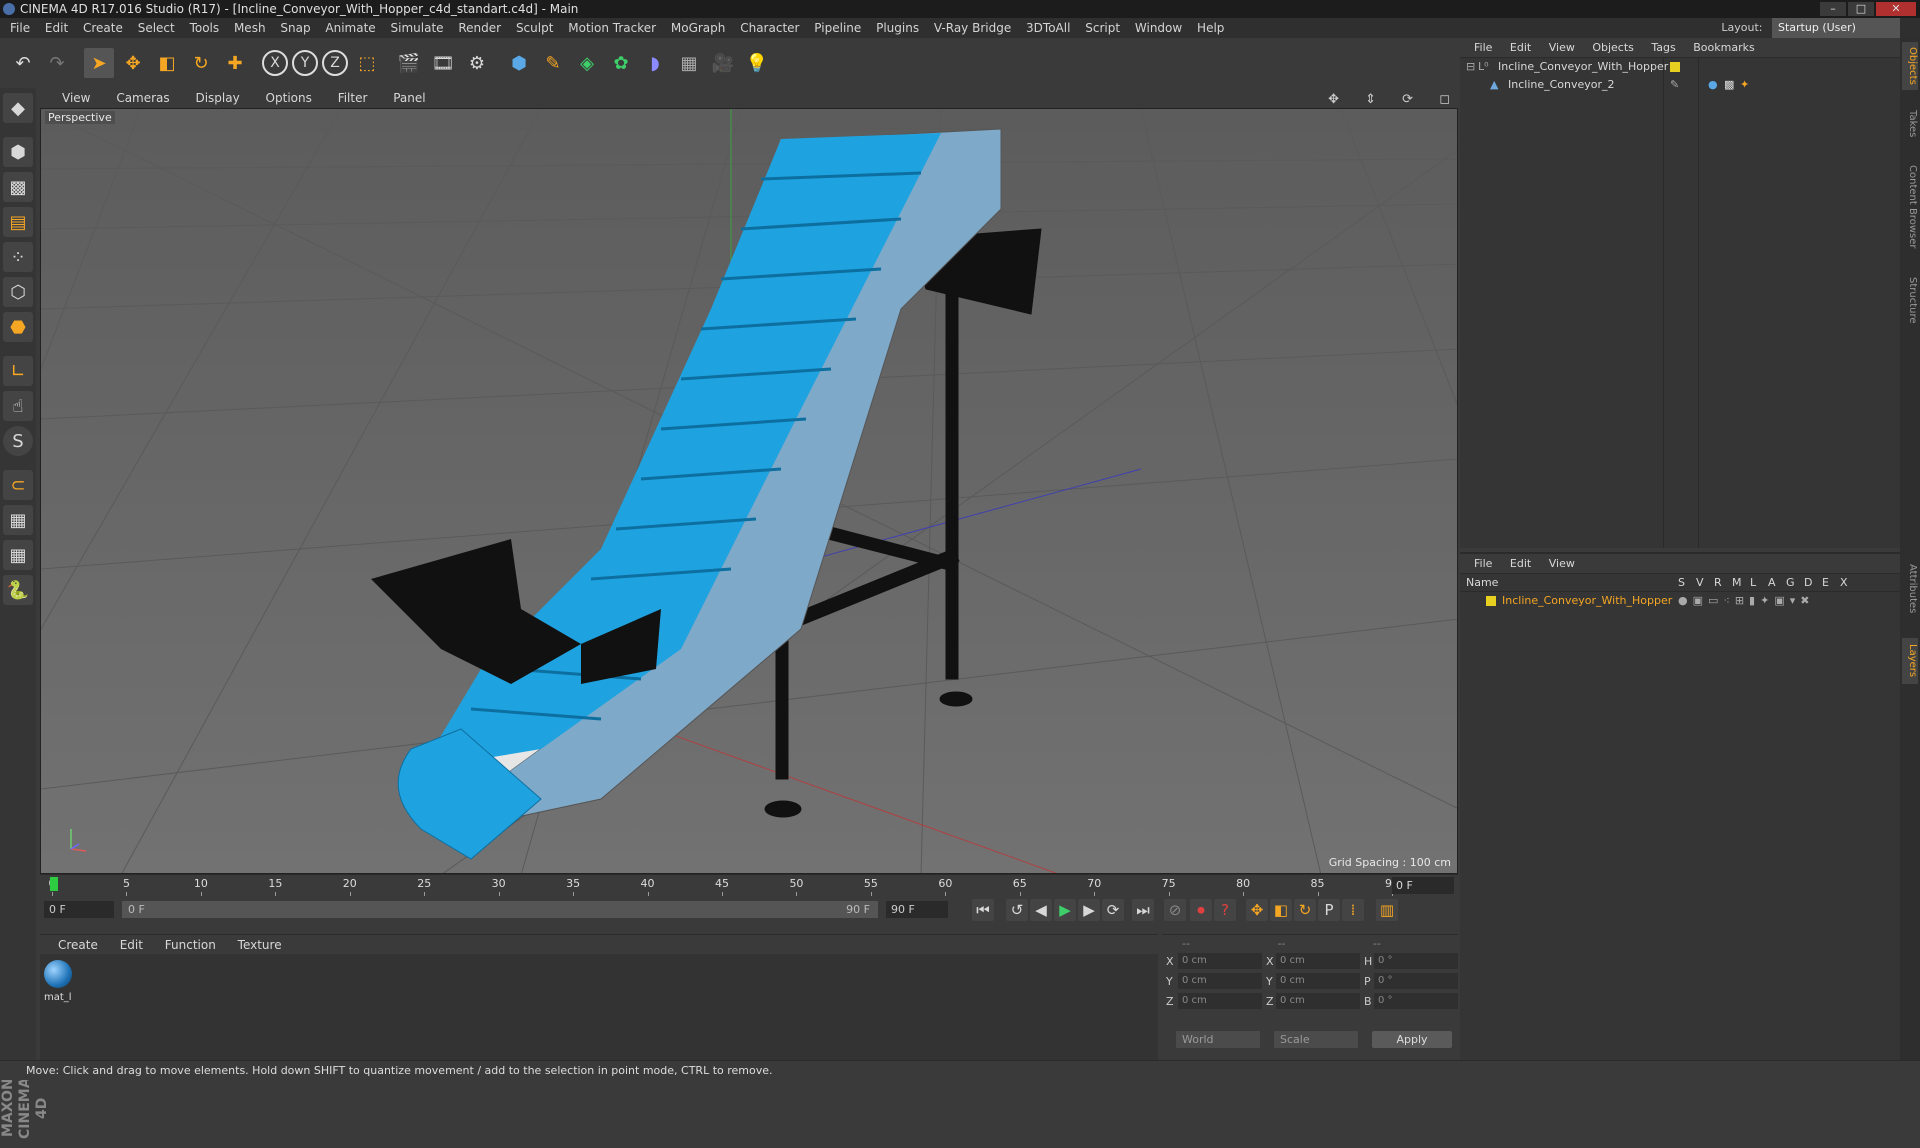  What do you see at coordinates (1674, 85) in the screenshot?
I see `edit-tag-icon: ✎` at bounding box center [1674, 85].